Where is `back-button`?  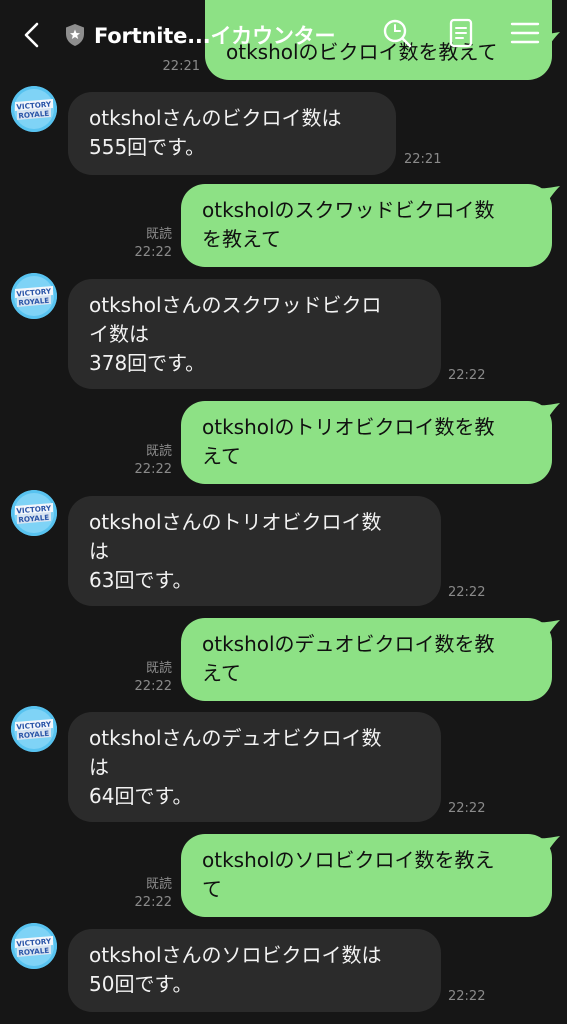
back-button is located at coordinates (32, 35).